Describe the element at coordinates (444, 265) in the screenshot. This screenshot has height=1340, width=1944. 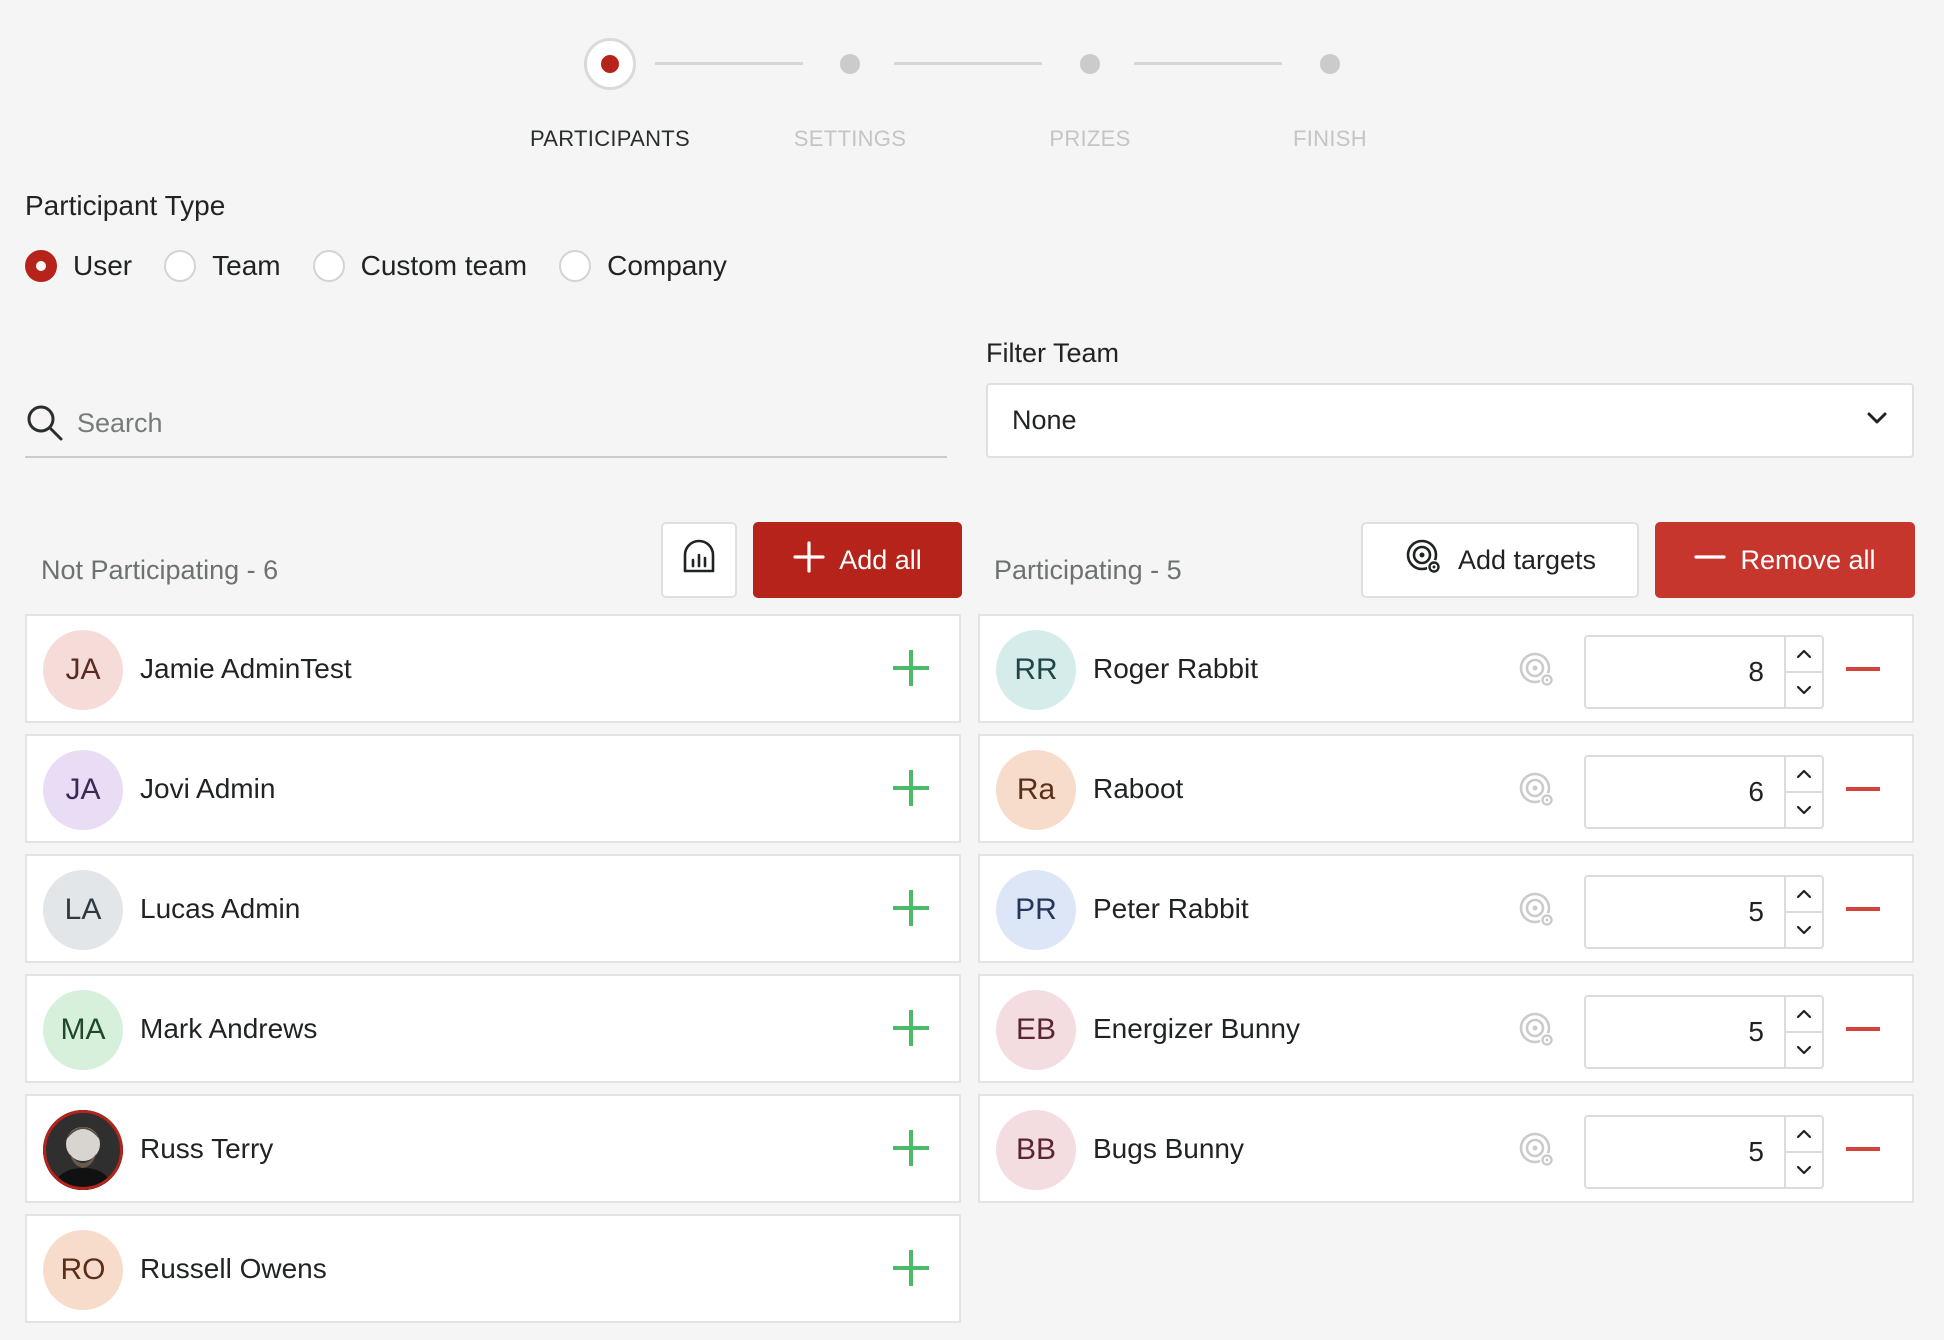
I see `radio-label: Custom team` at that location.